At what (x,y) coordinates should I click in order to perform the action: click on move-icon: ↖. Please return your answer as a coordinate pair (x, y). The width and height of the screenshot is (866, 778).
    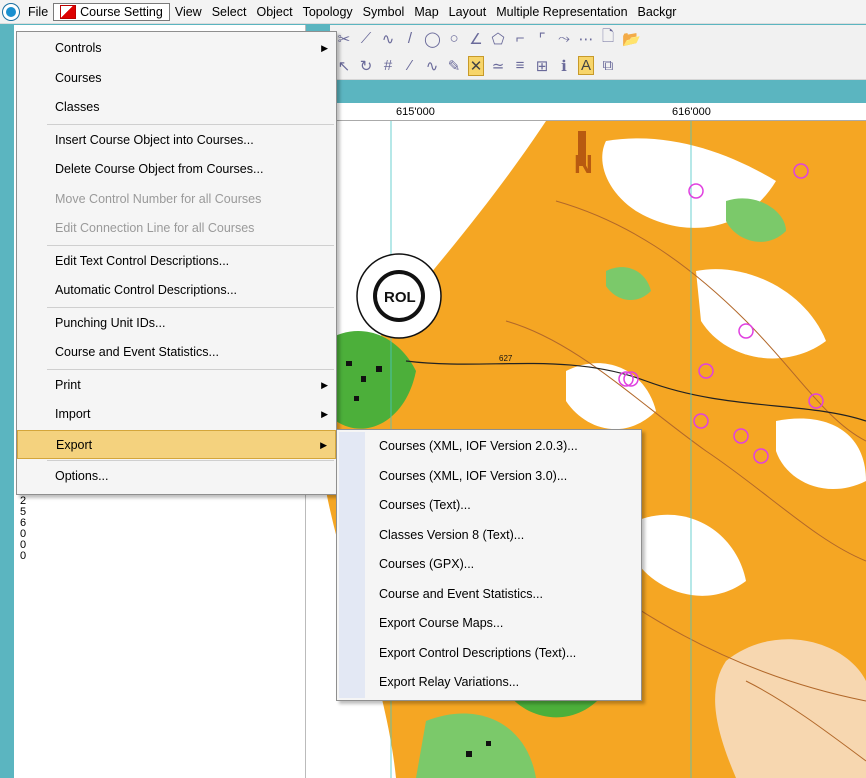
    Looking at the image, I should click on (344, 66).